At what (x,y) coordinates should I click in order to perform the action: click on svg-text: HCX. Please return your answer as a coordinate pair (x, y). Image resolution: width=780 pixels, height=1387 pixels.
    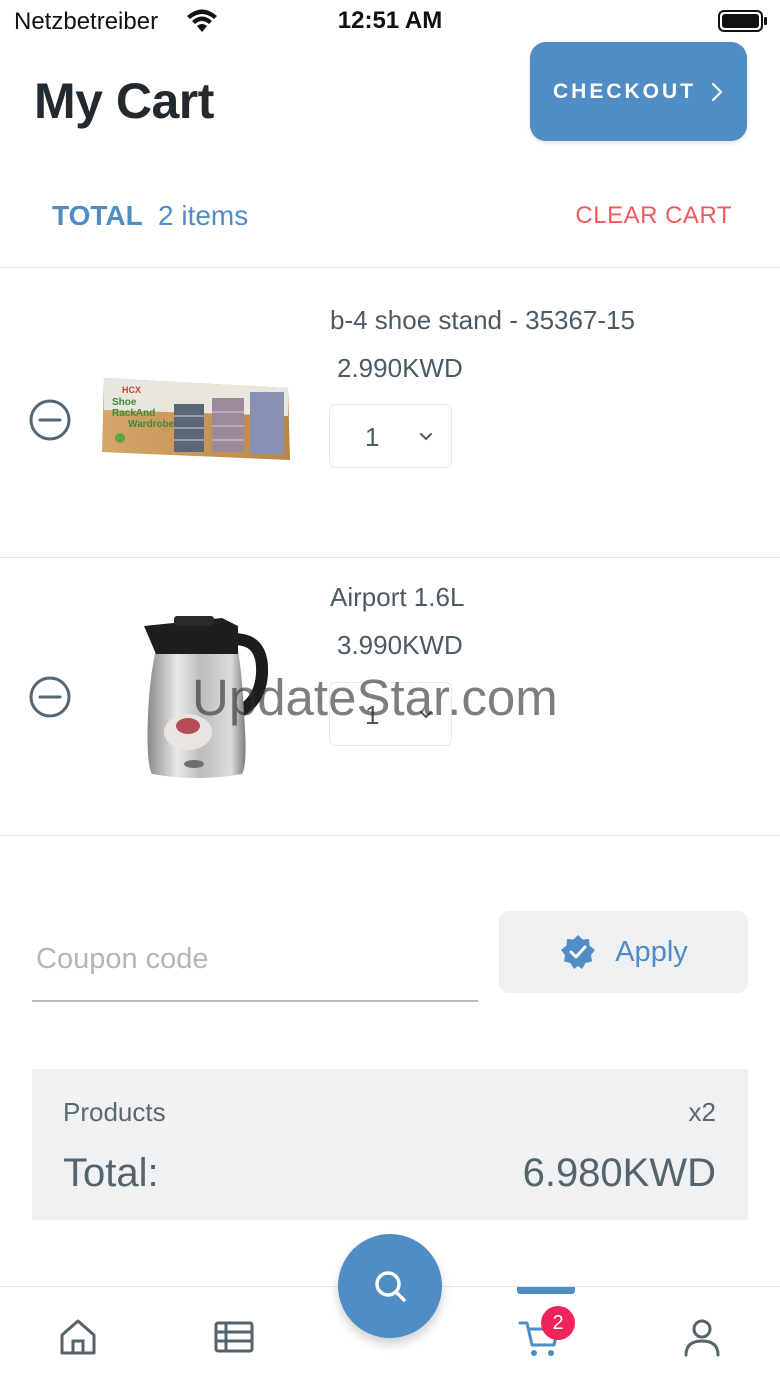
    Looking at the image, I should click on (131, 390).